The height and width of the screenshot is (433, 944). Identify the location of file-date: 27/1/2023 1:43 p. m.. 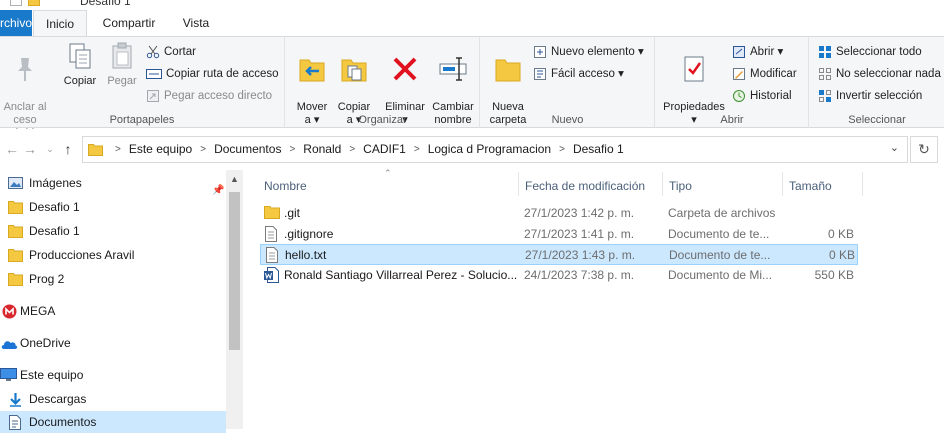
(580, 255).